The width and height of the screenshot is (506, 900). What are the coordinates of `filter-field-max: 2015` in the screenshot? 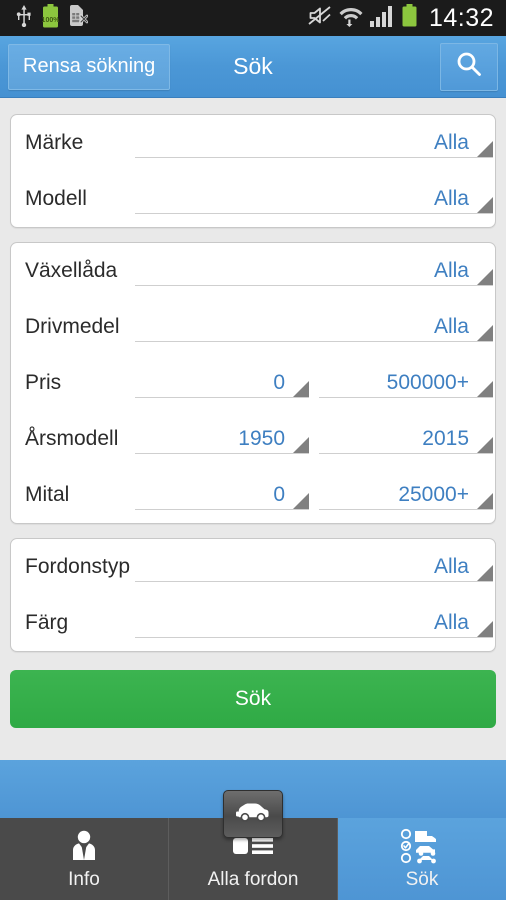 It's located at (407, 439).